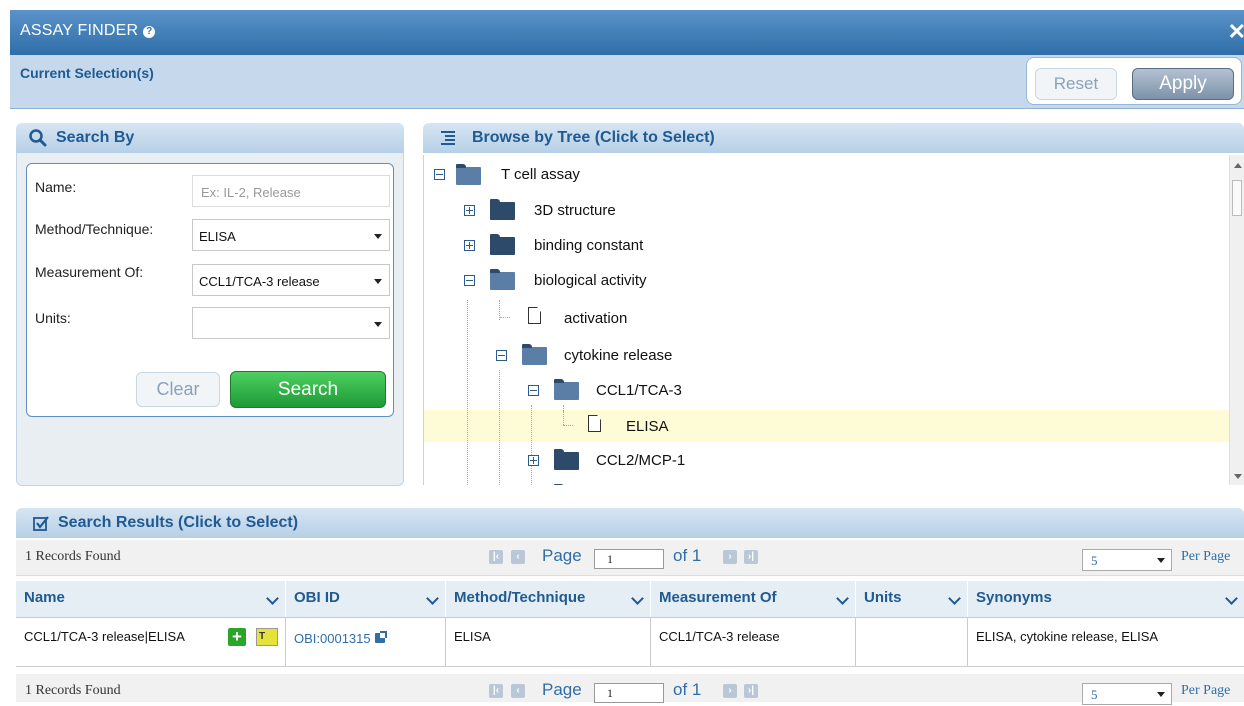 The width and height of the screenshot is (1244, 706). I want to click on scroll-thumb, so click(1237, 198).